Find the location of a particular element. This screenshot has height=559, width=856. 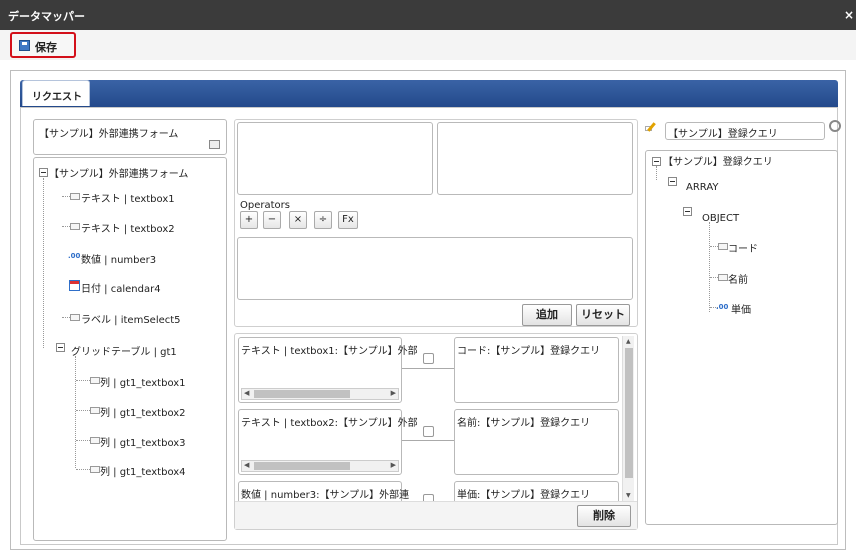

mapping-target: 単価:【サンプル】登録クエリ is located at coordinates (536, 491).